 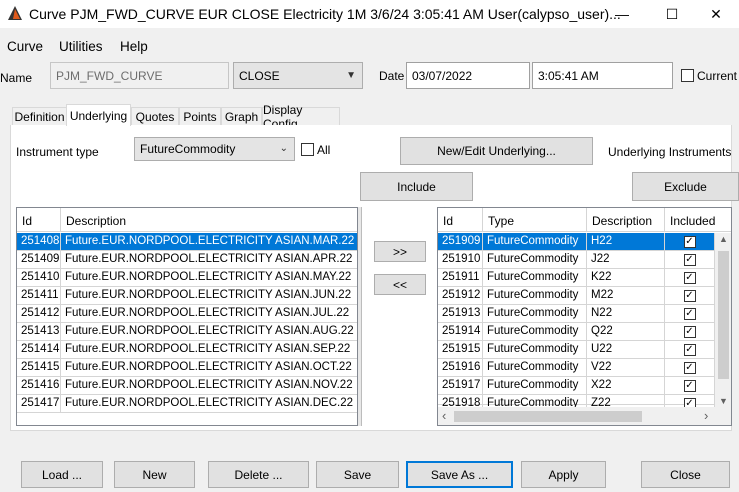 What do you see at coordinates (301, 117) in the screenshot?
I see `tab-display-config: Display Config` at bounding box center [301, 117].